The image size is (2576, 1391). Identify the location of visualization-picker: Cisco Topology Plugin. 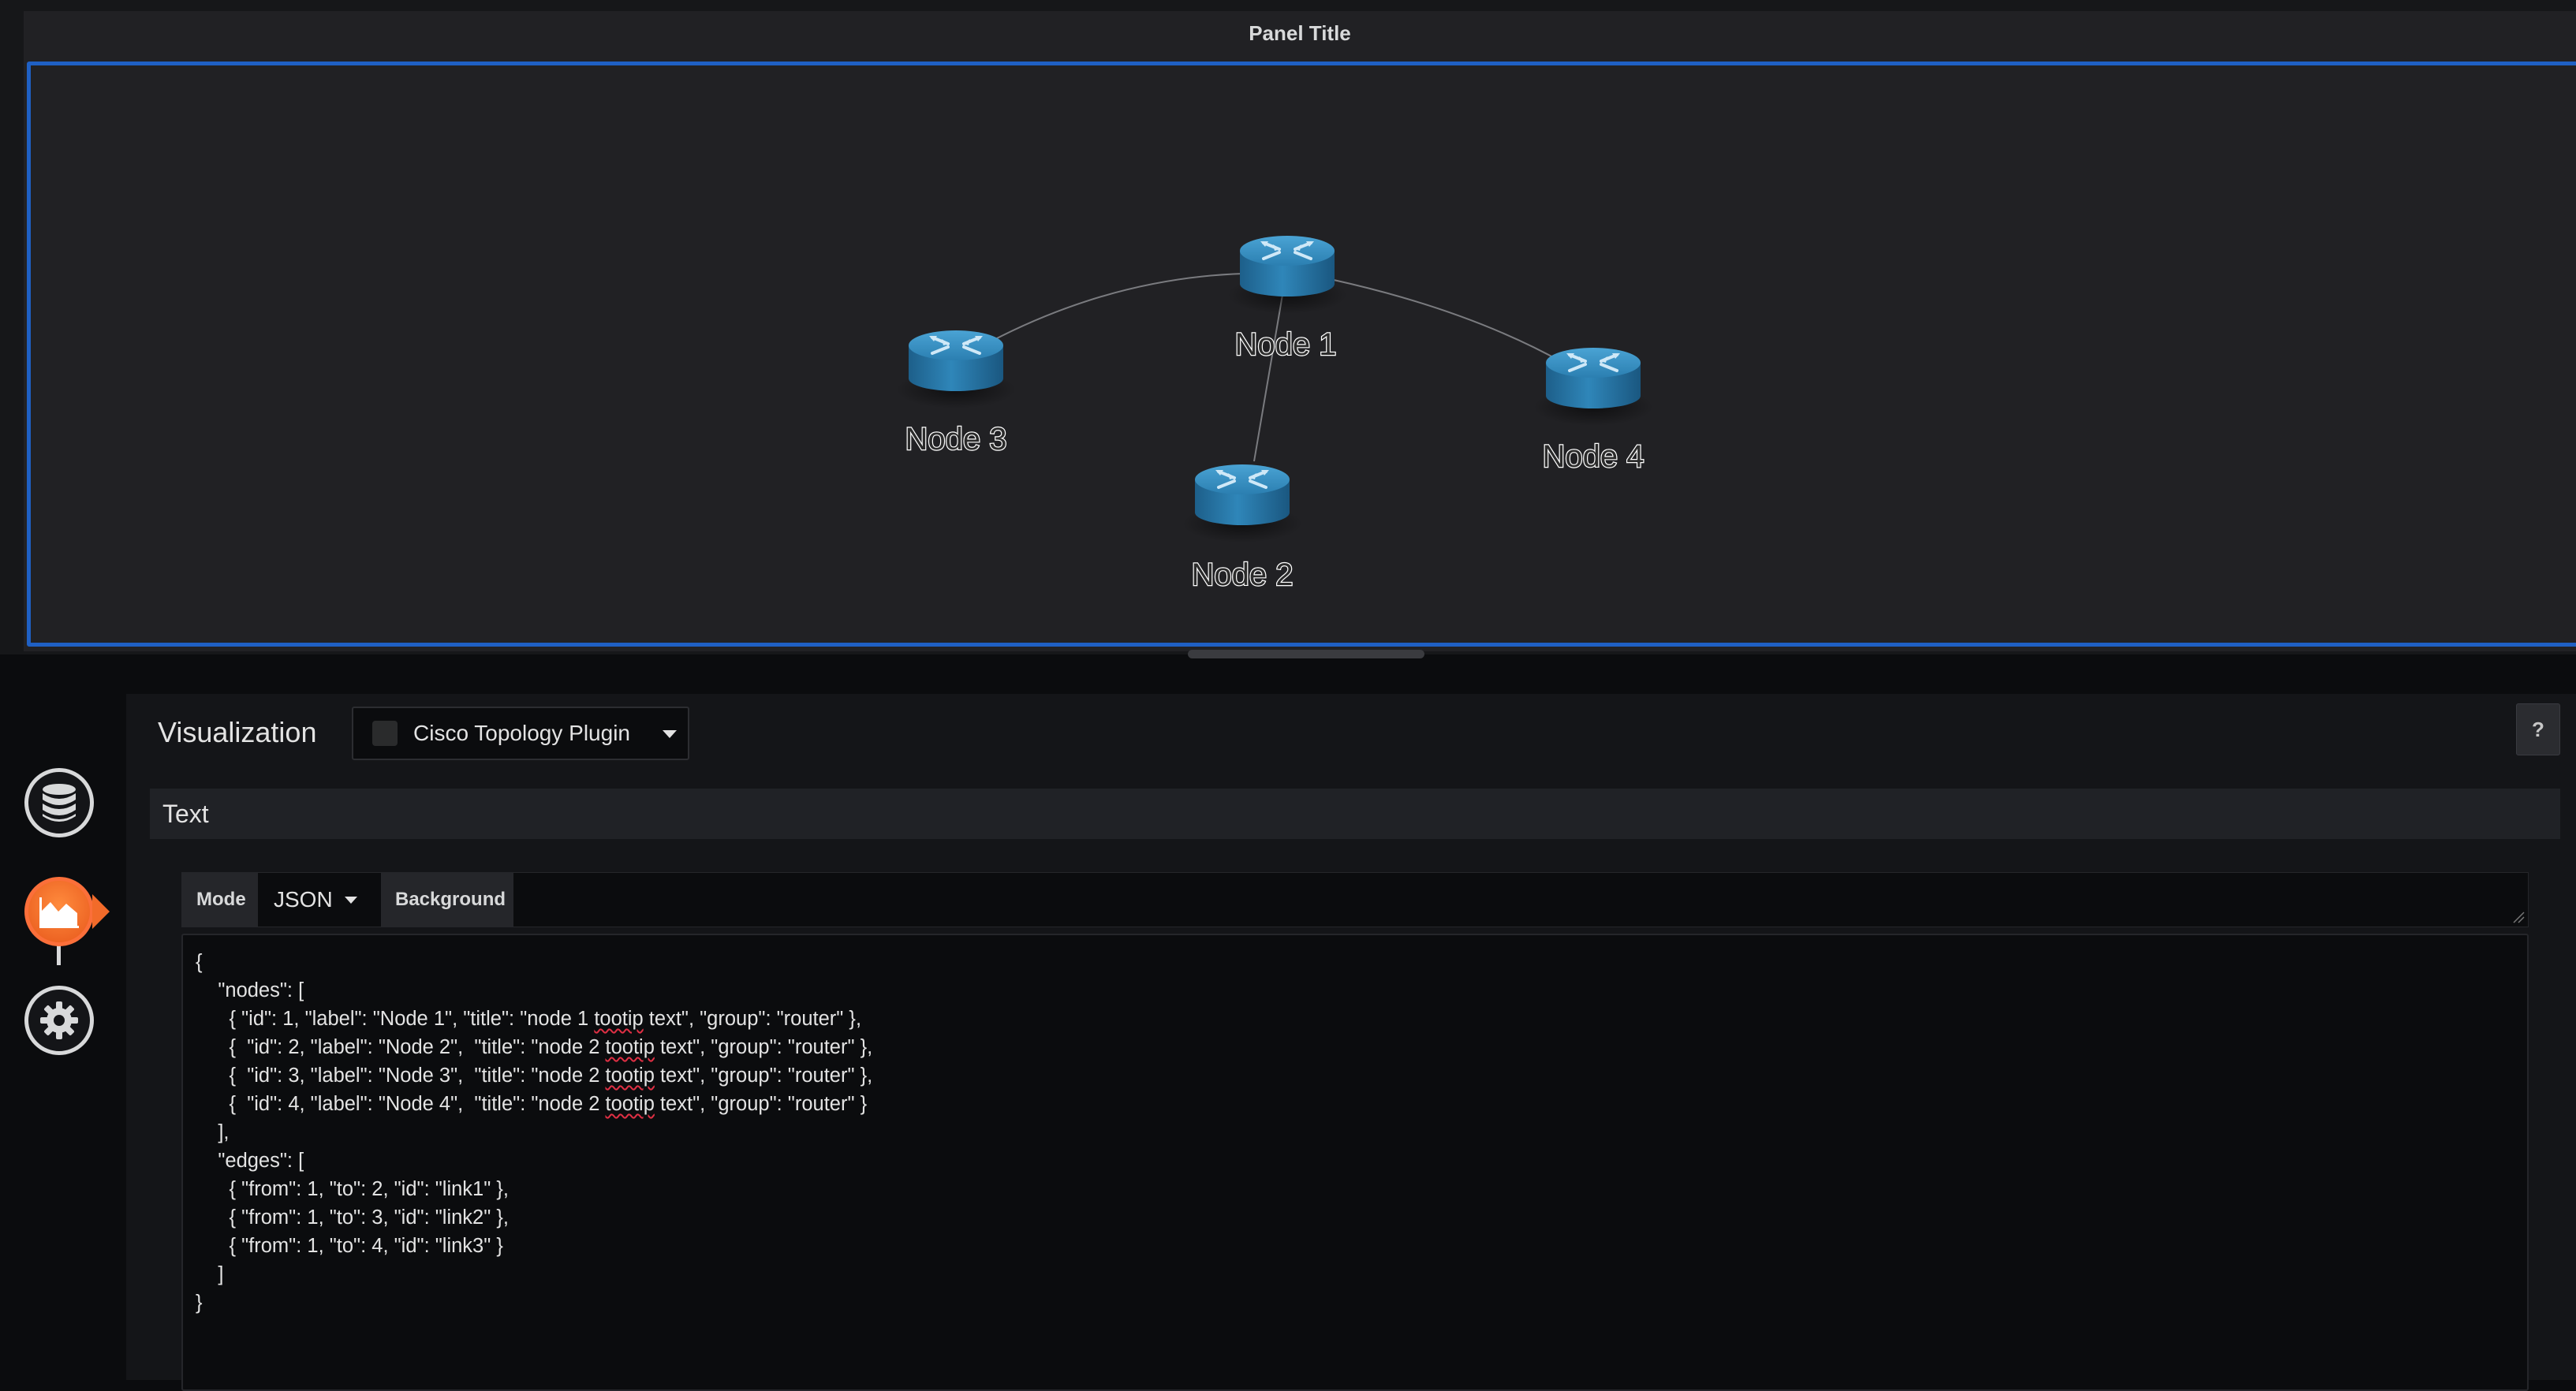
(520, 734).